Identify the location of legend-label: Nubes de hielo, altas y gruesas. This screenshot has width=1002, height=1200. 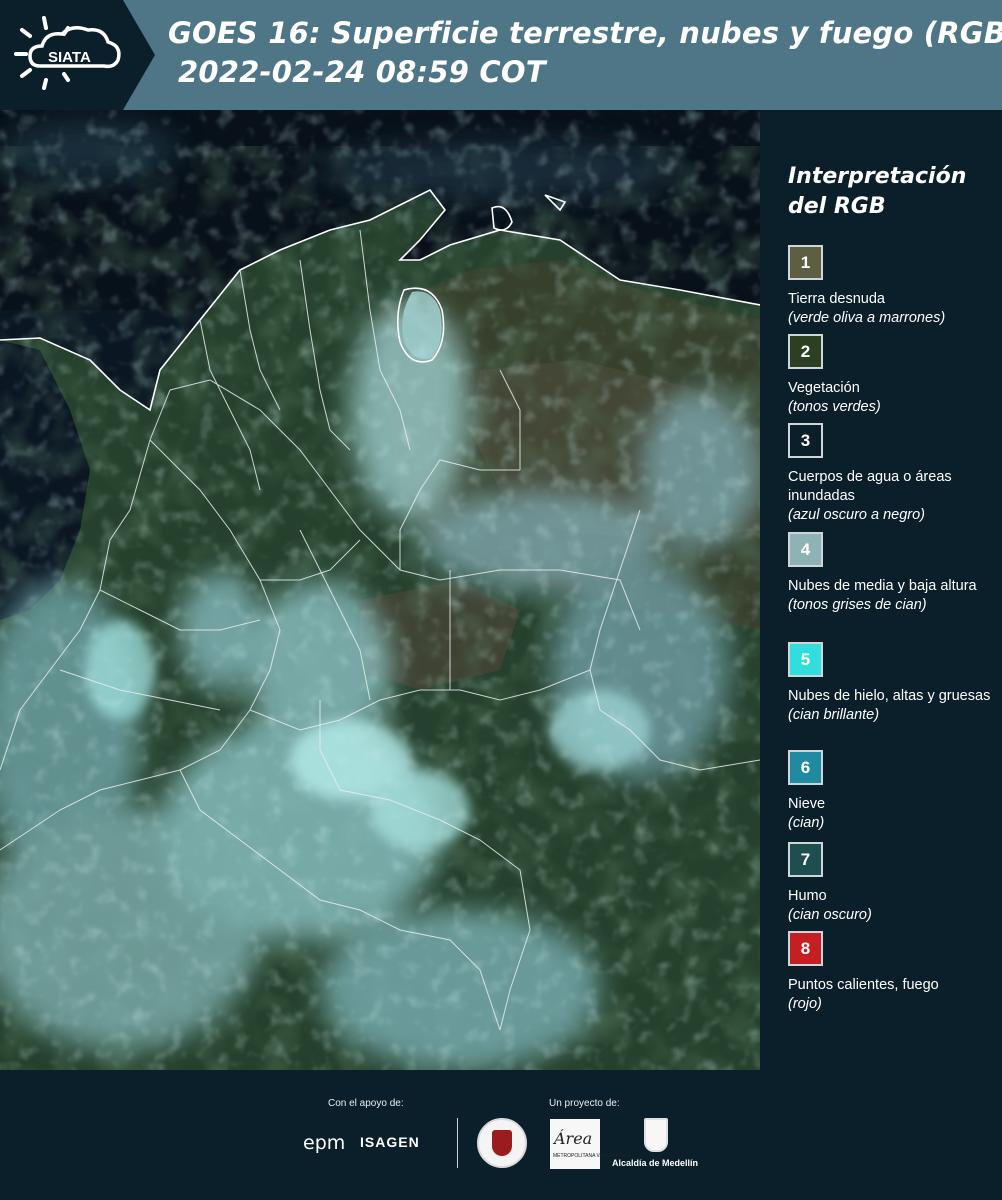
(889, 696).